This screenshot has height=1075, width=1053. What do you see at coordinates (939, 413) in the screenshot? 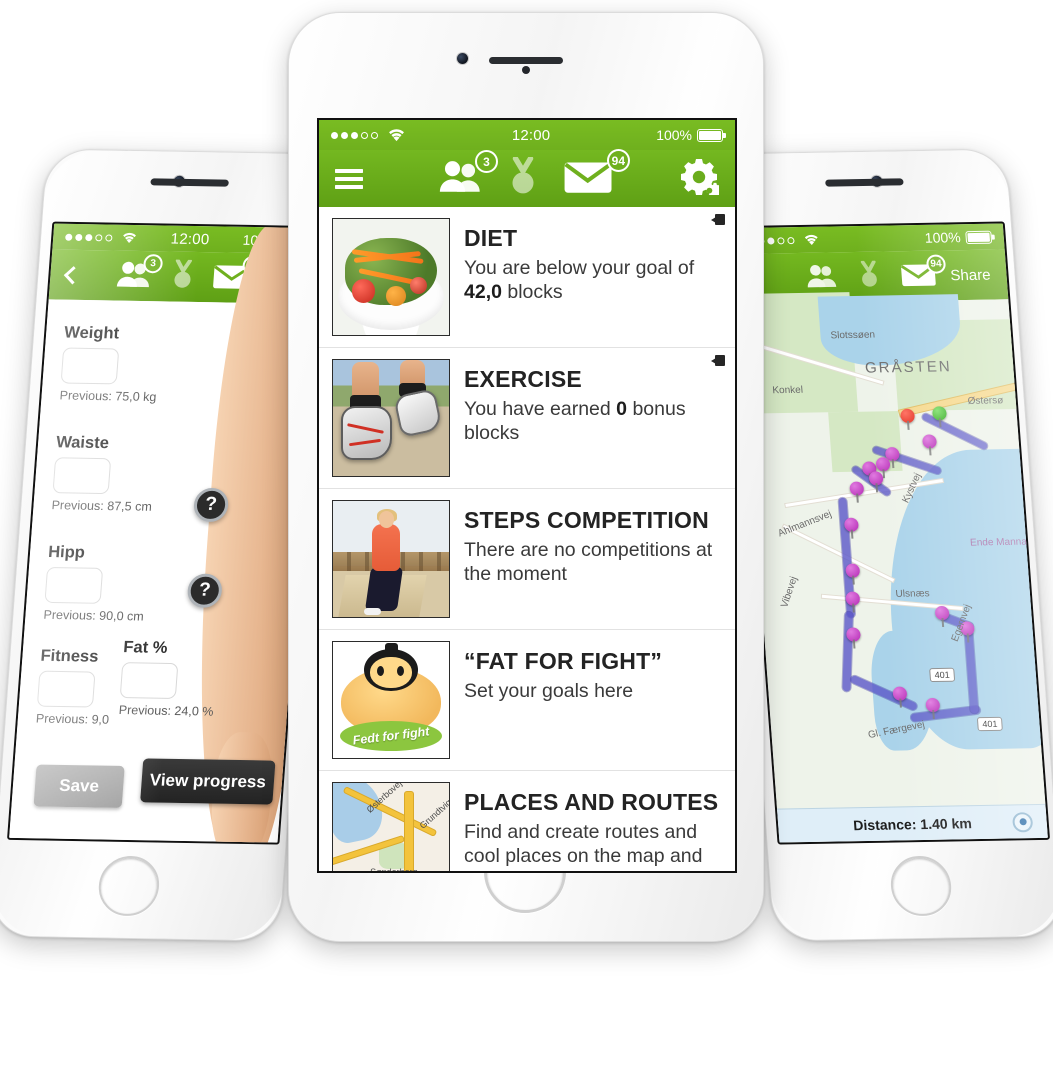
I see `route-pin-start` at bounding box center [939, 413].